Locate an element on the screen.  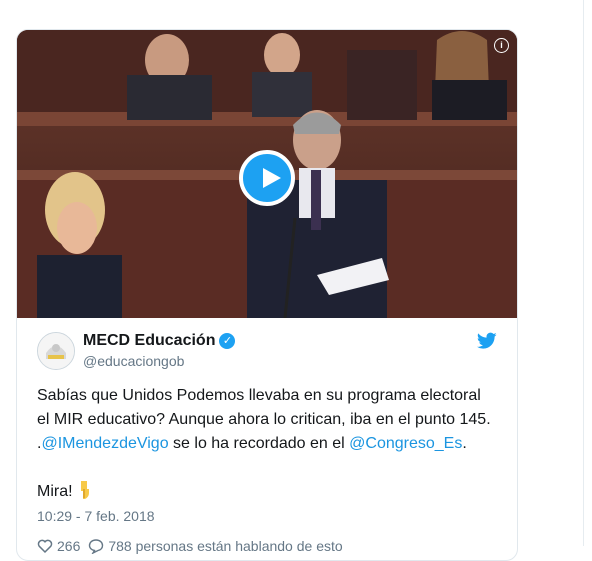
author-names: MECD Educación ✓ @educaciongob is located at coordinates (159, 350).